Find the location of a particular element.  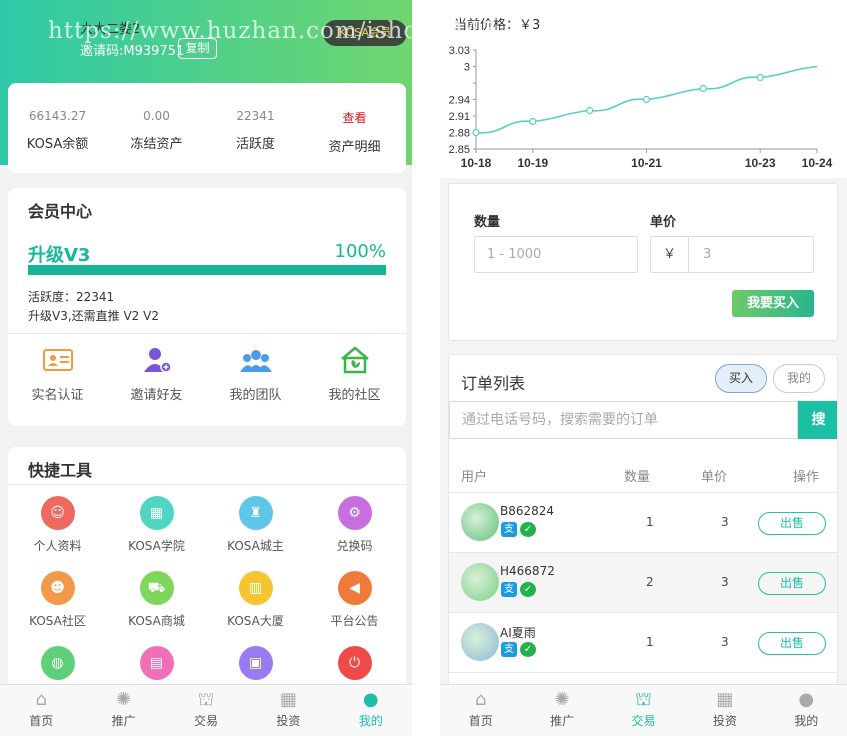

stat-asset-details: 查看 资产明细 is located at coordinates (354, 132).